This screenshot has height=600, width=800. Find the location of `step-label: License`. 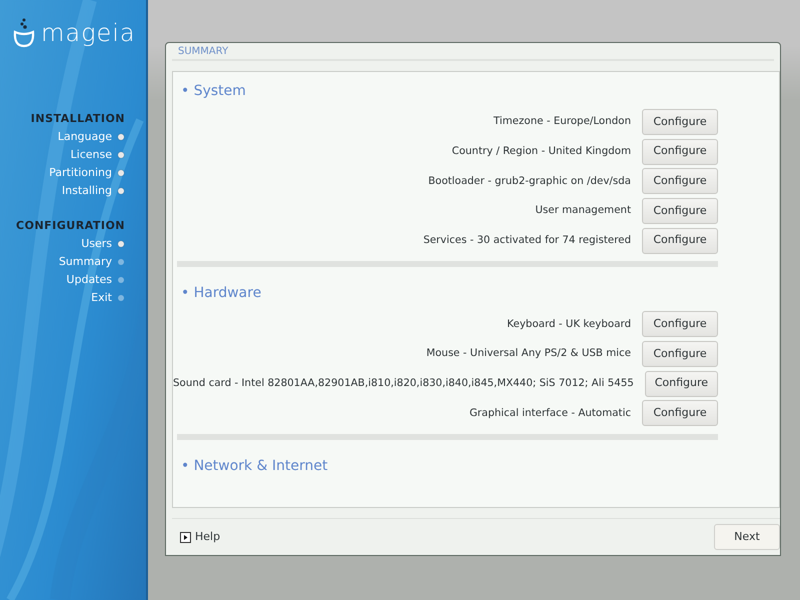

step-label: License is located at coordinates (91, 154).